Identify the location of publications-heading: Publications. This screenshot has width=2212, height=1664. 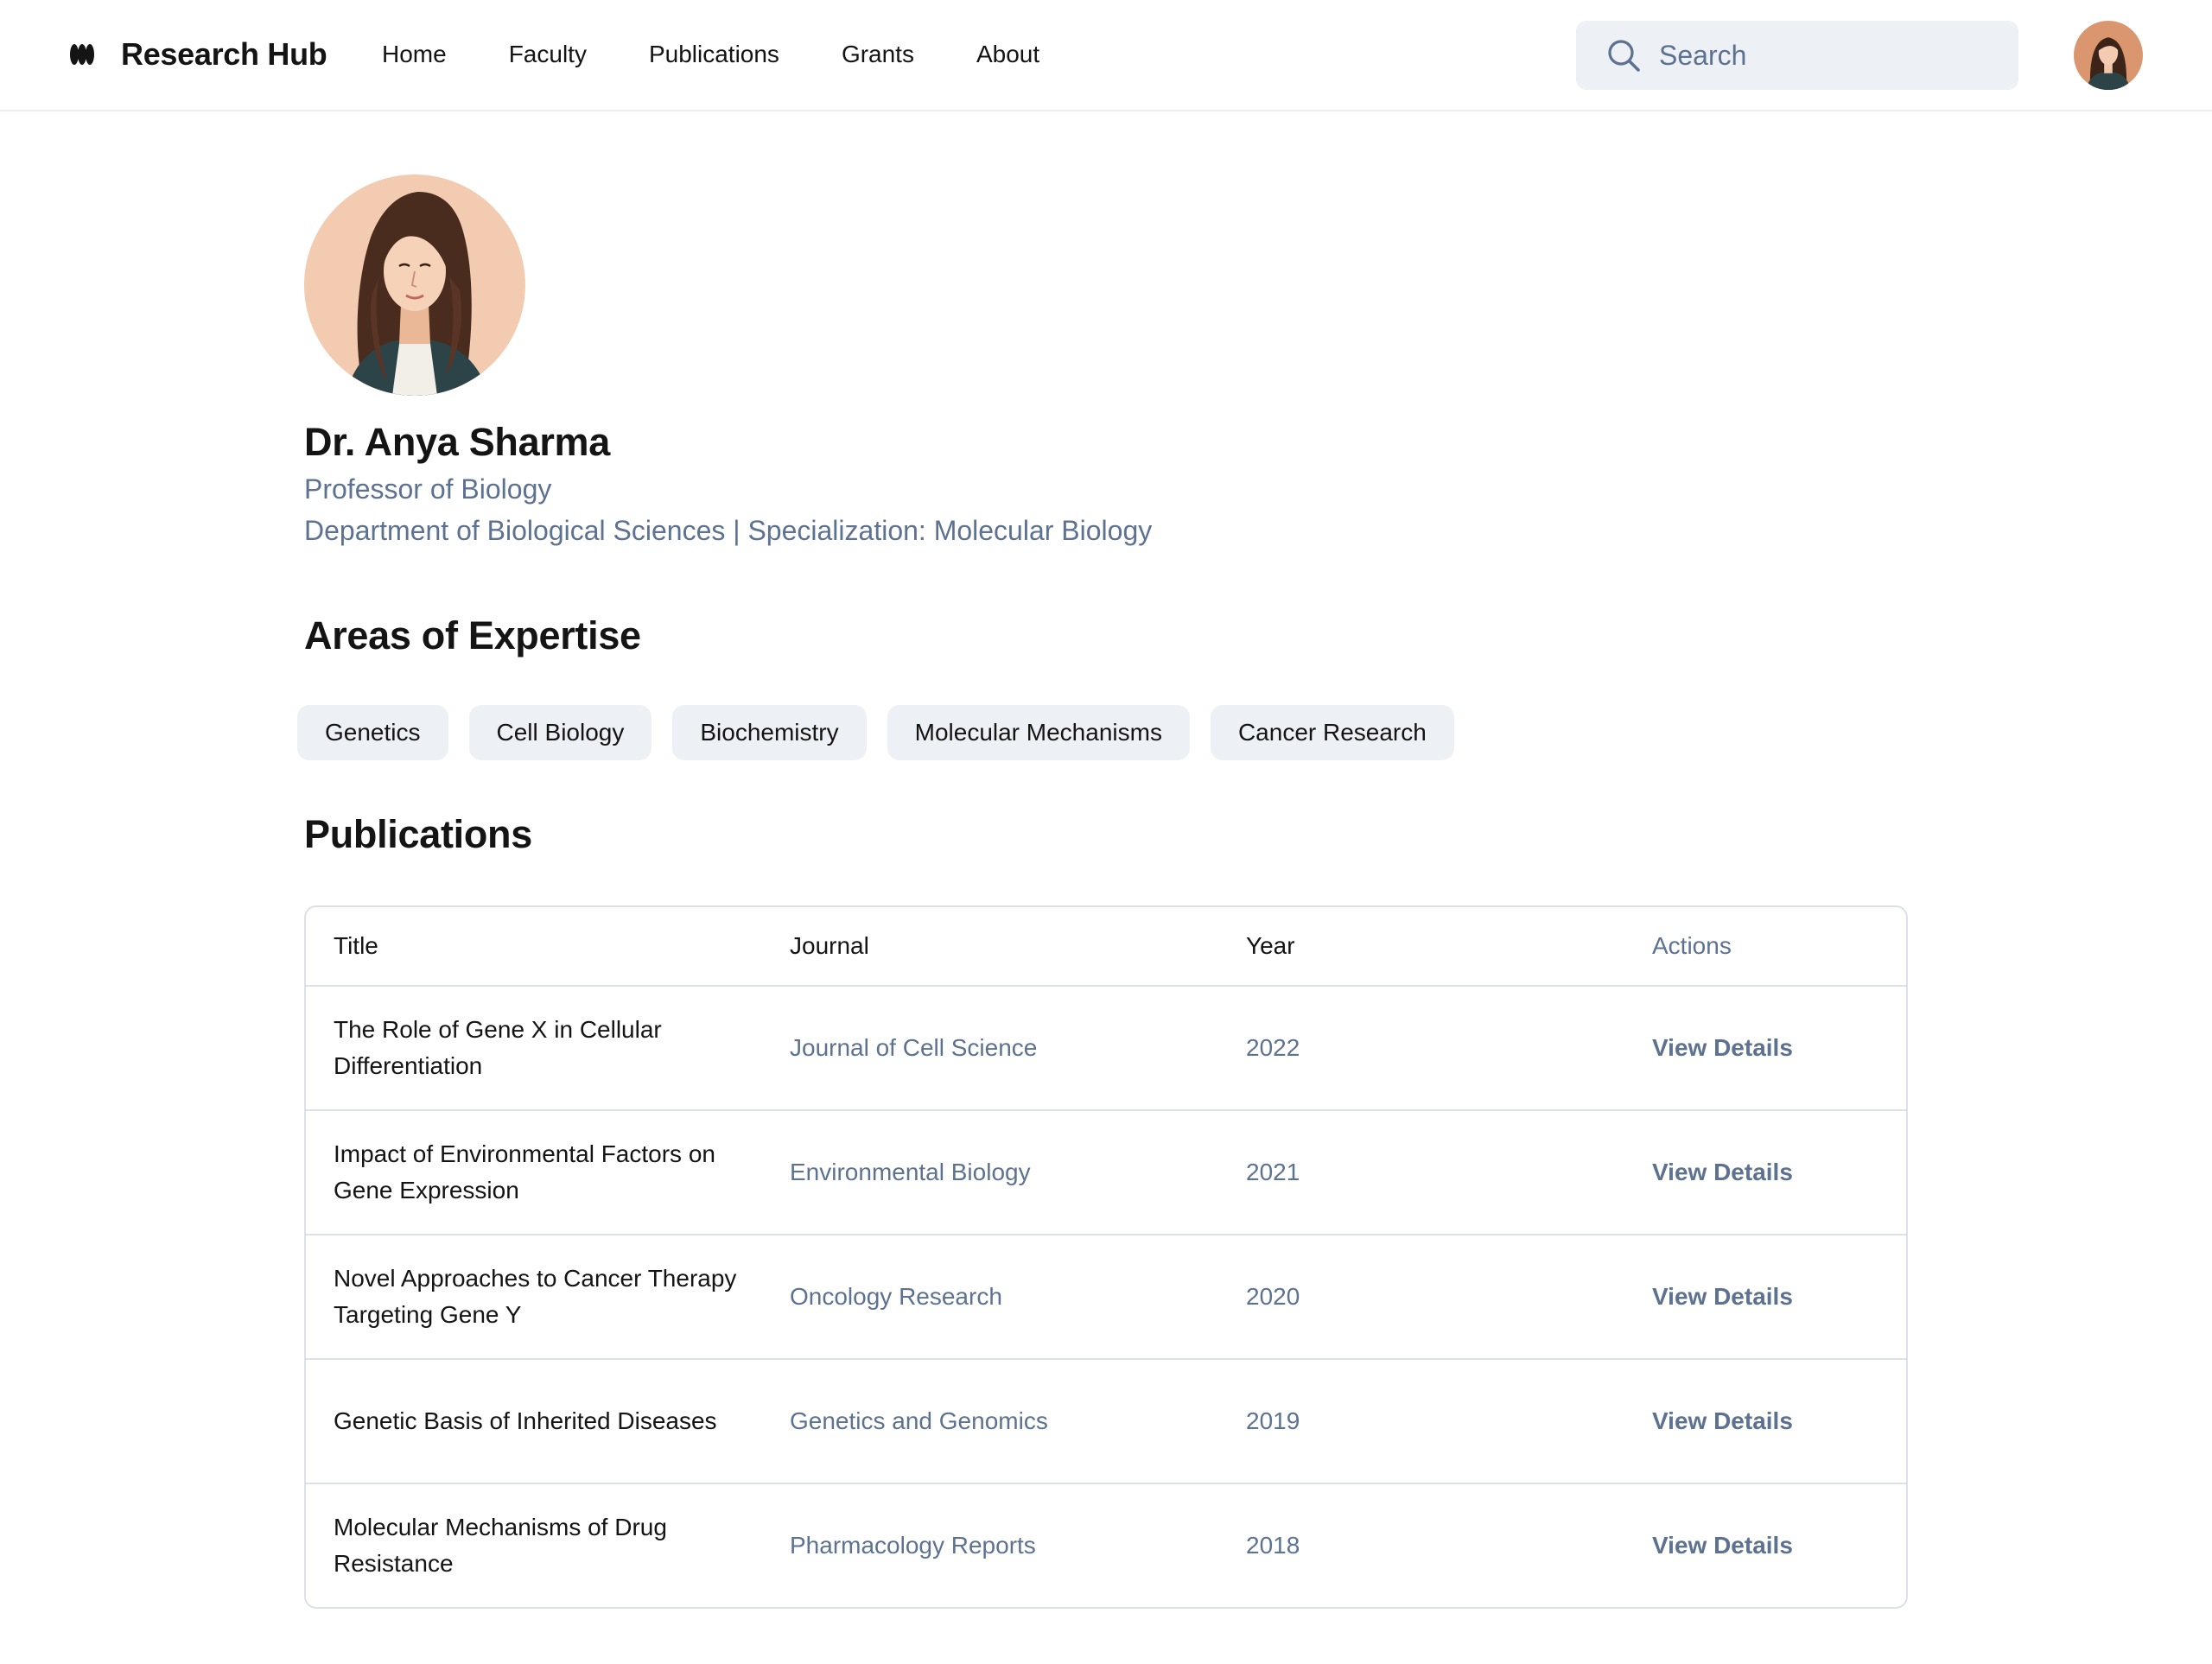
(418, 834).